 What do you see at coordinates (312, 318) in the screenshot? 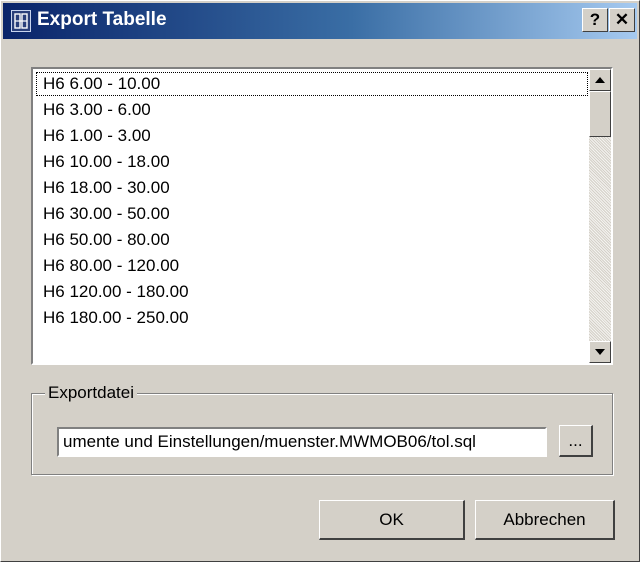
I see `list-item: H6 180.00 - 250.00` at bounding box center [312, 318].